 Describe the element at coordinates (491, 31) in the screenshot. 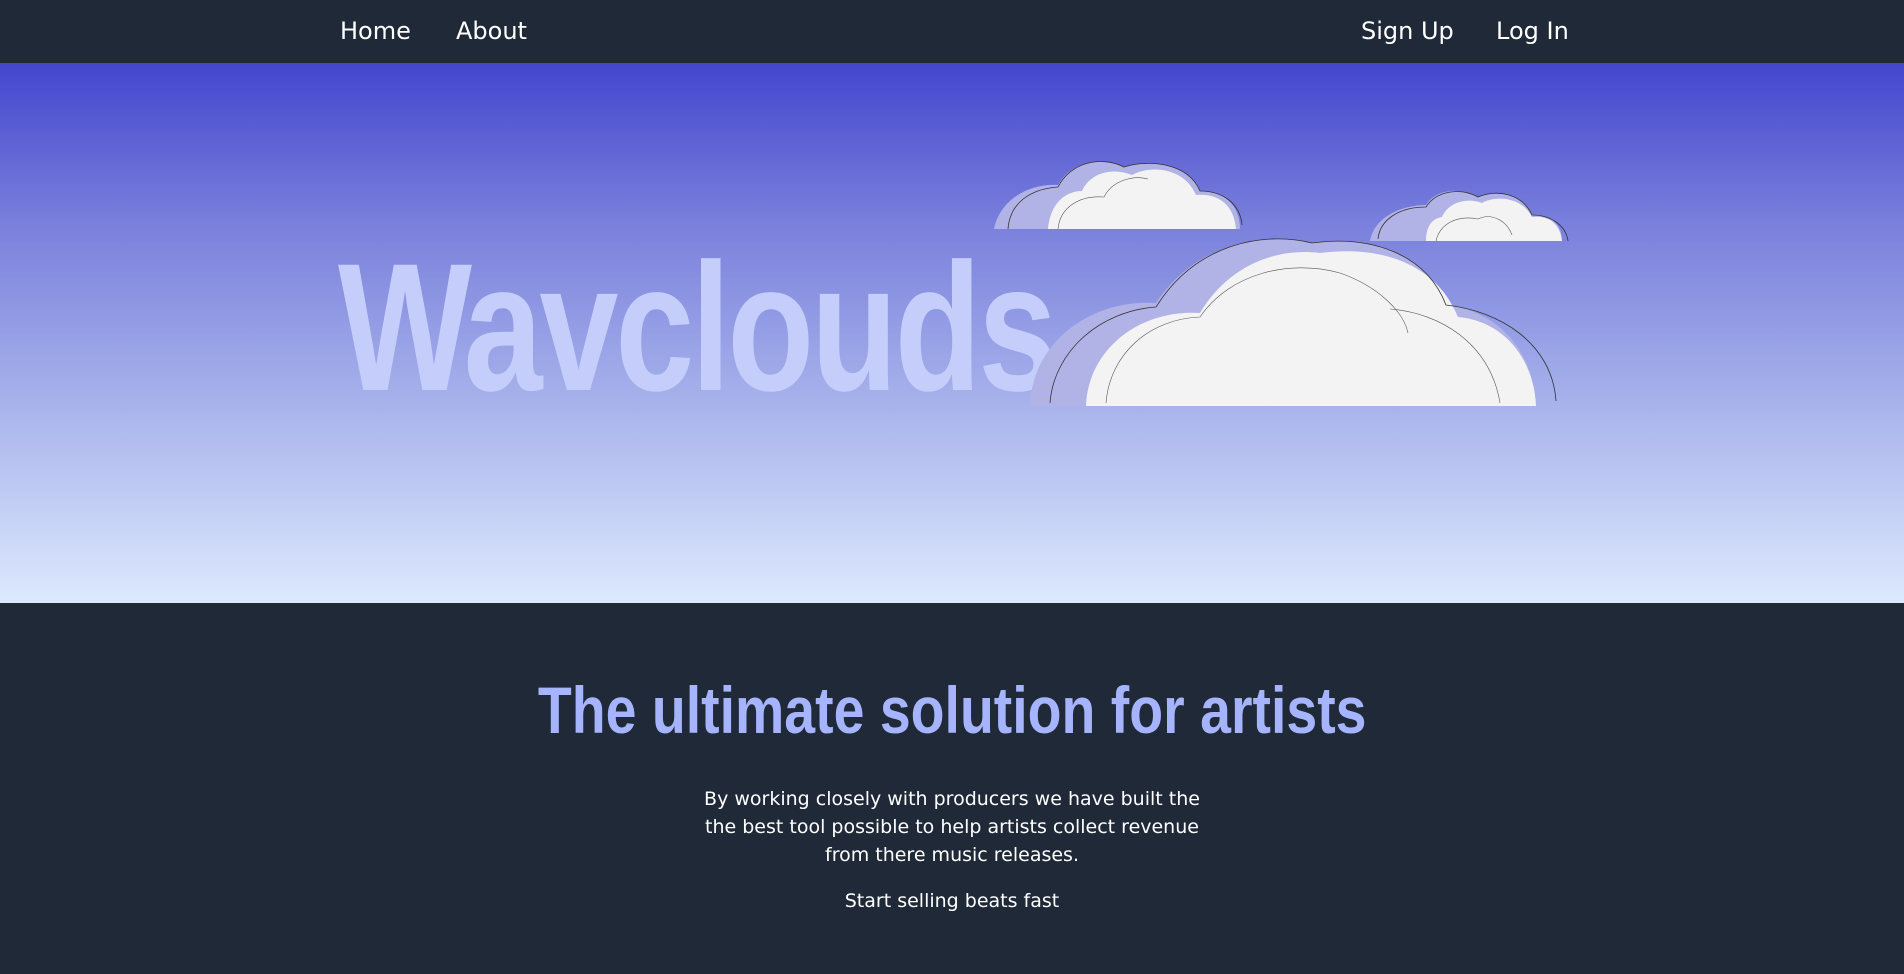

I see `nav-about-link: About` at that location.